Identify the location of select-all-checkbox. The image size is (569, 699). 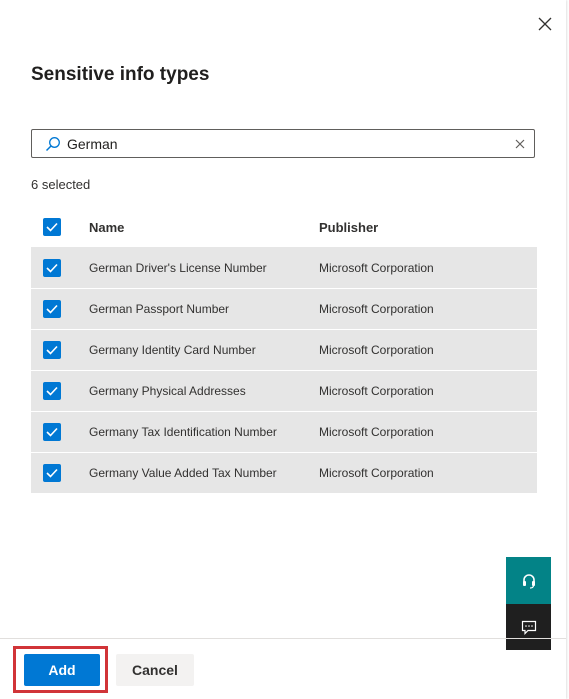
(52, 227).